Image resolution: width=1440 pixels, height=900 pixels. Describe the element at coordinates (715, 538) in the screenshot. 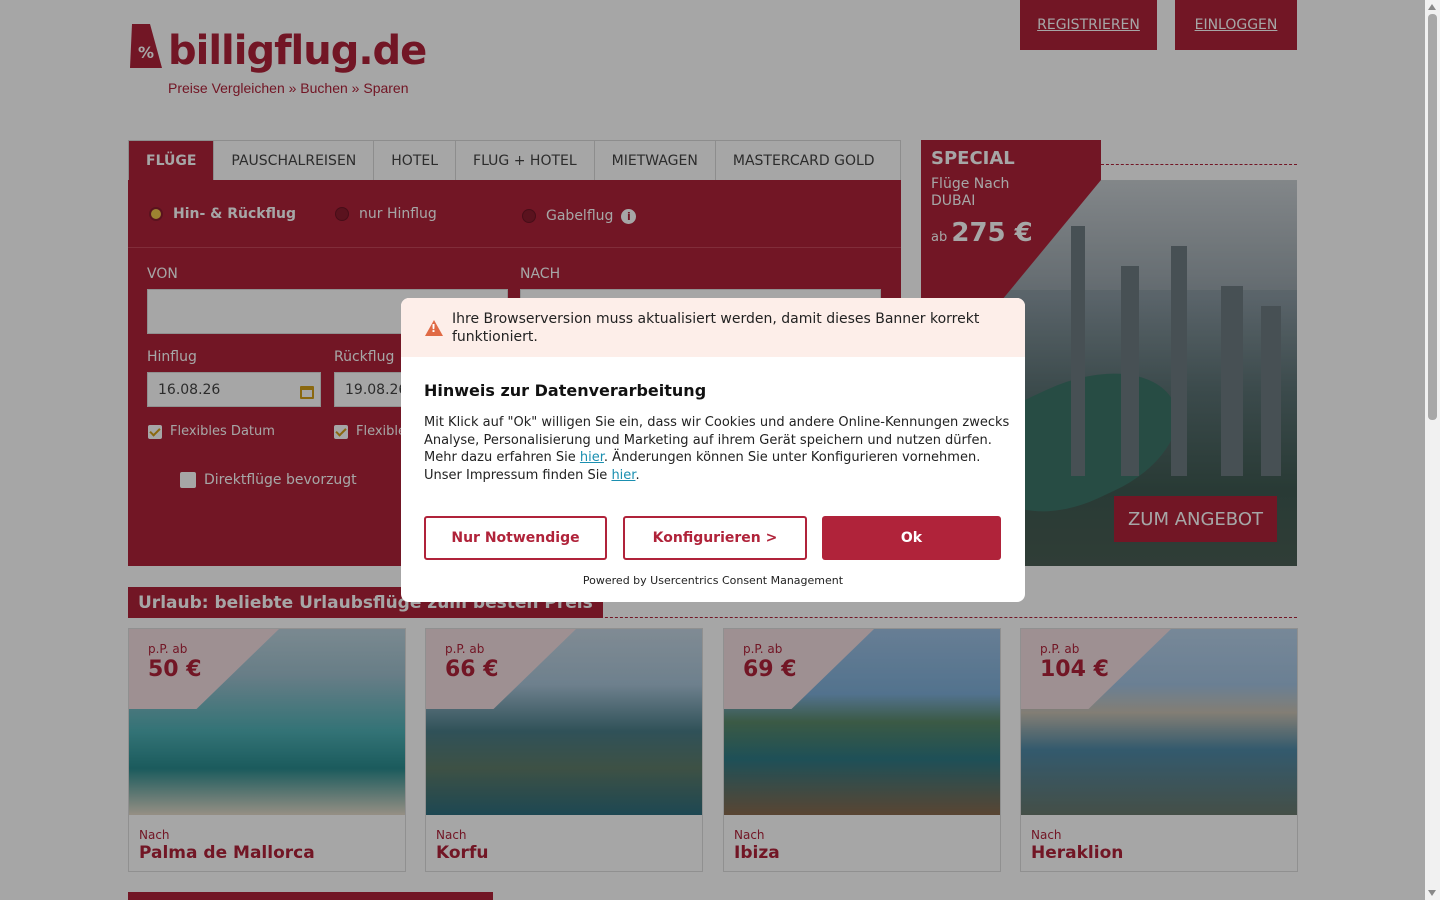

I see `configure-button: Konfigurieren >` at that location.